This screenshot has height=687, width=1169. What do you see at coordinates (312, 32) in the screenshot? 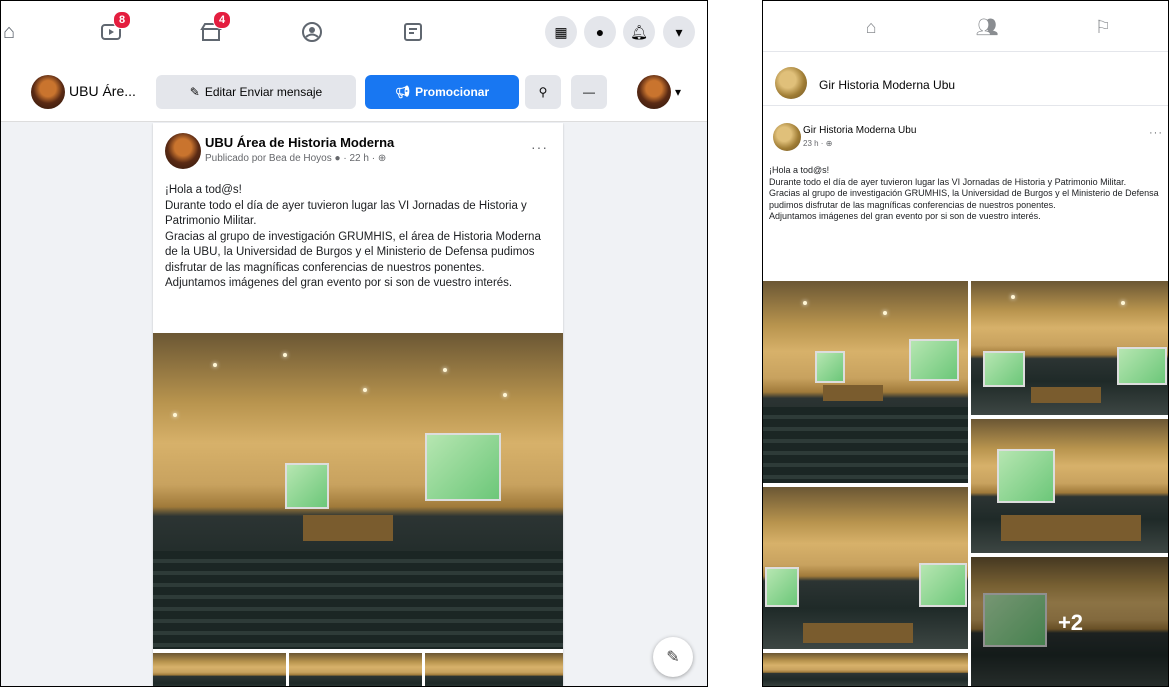
I see `groups-icon` at bounding box center [312, 32].